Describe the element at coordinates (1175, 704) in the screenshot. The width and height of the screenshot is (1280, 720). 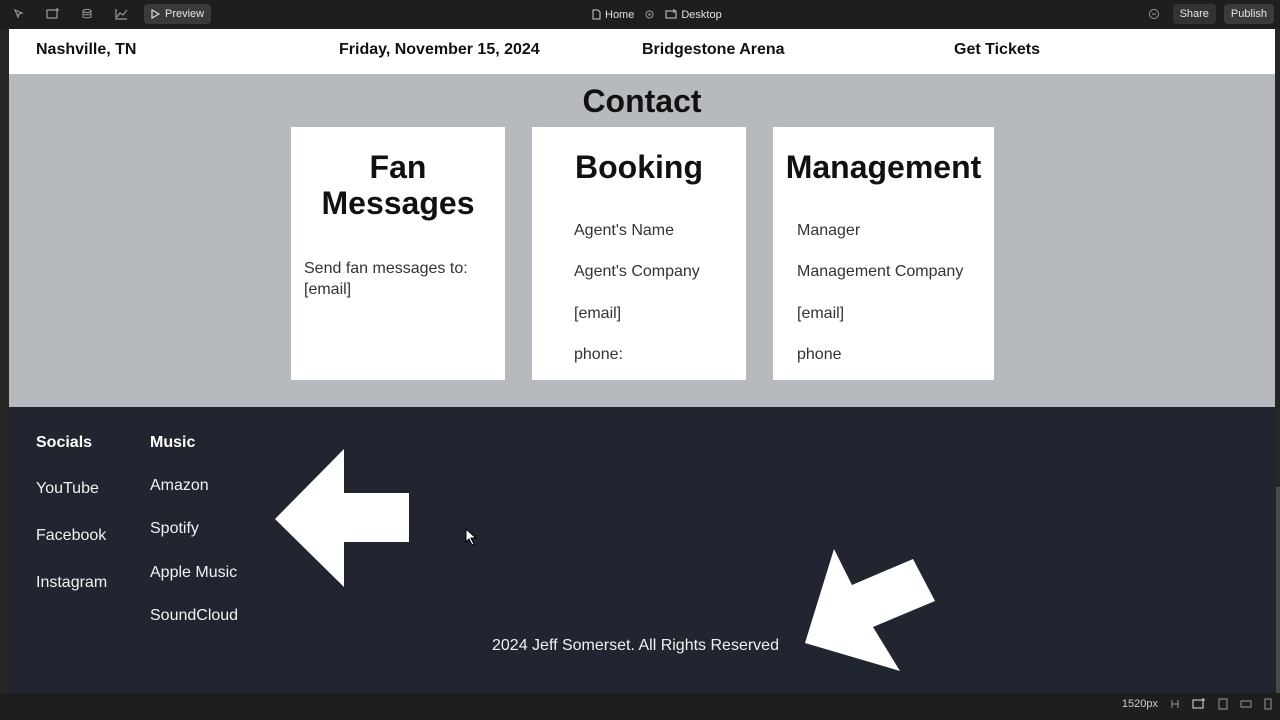
I see `resize-icon` at that location.